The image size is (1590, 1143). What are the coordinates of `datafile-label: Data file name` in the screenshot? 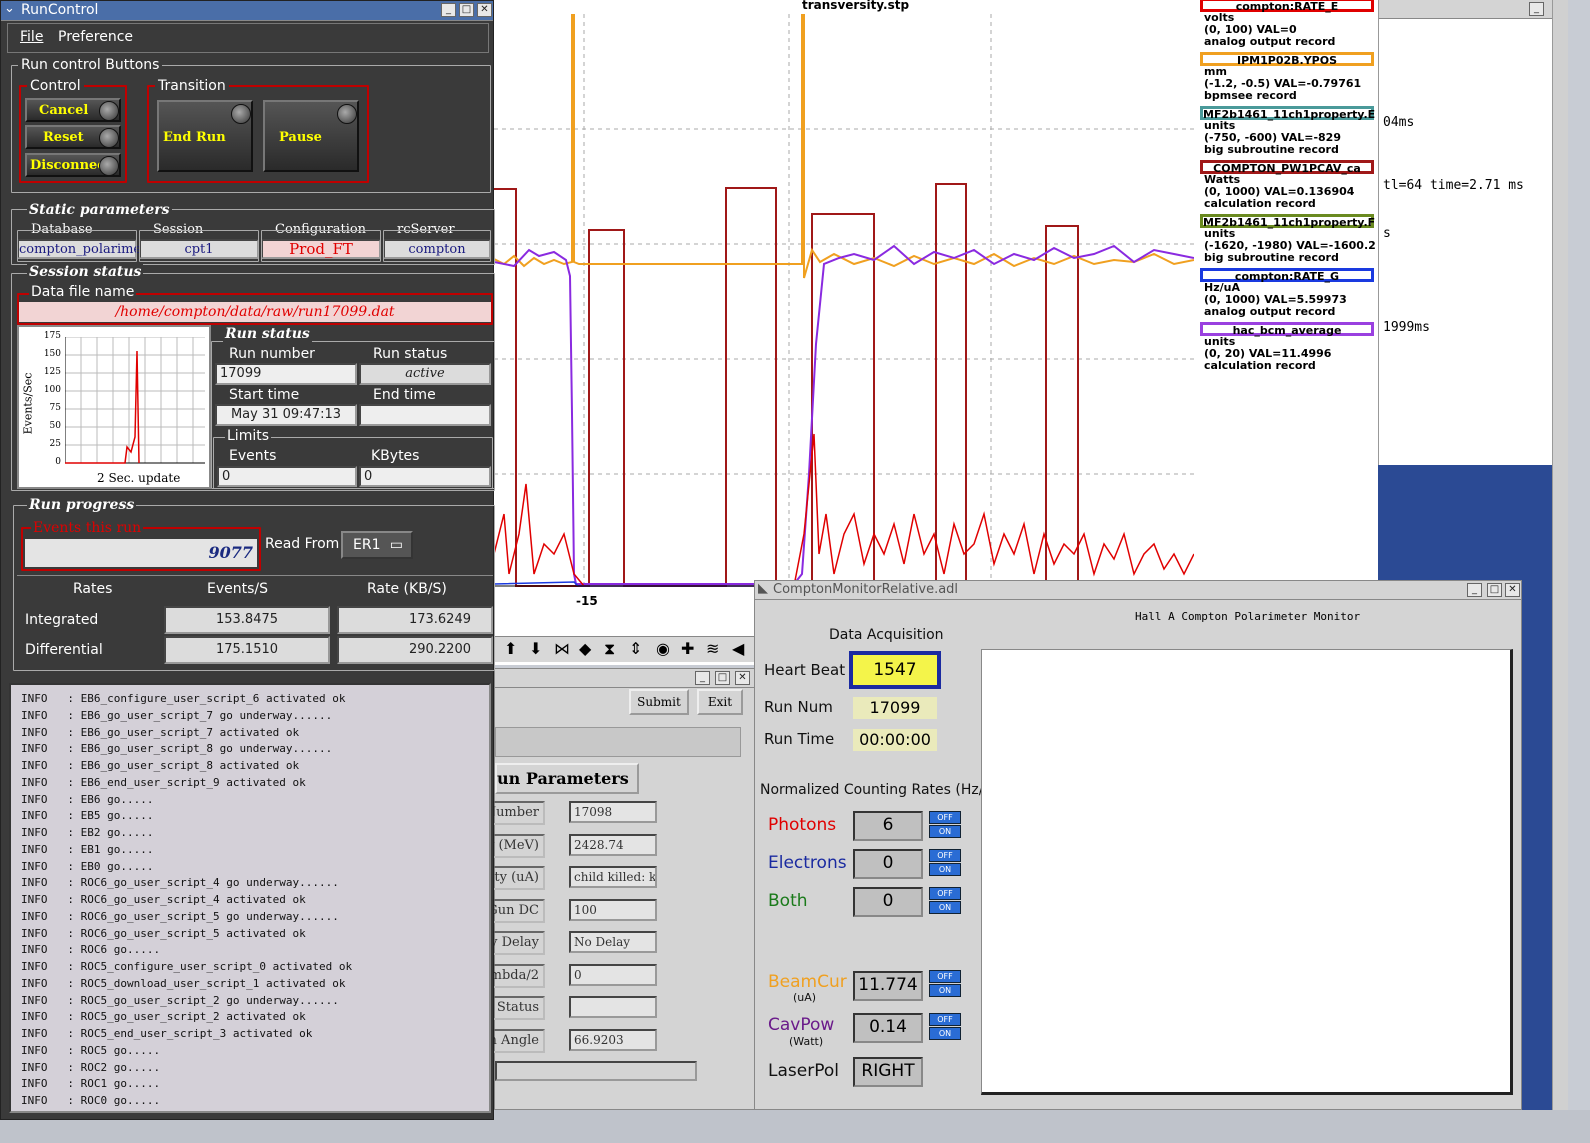 It's located at (83, 292).